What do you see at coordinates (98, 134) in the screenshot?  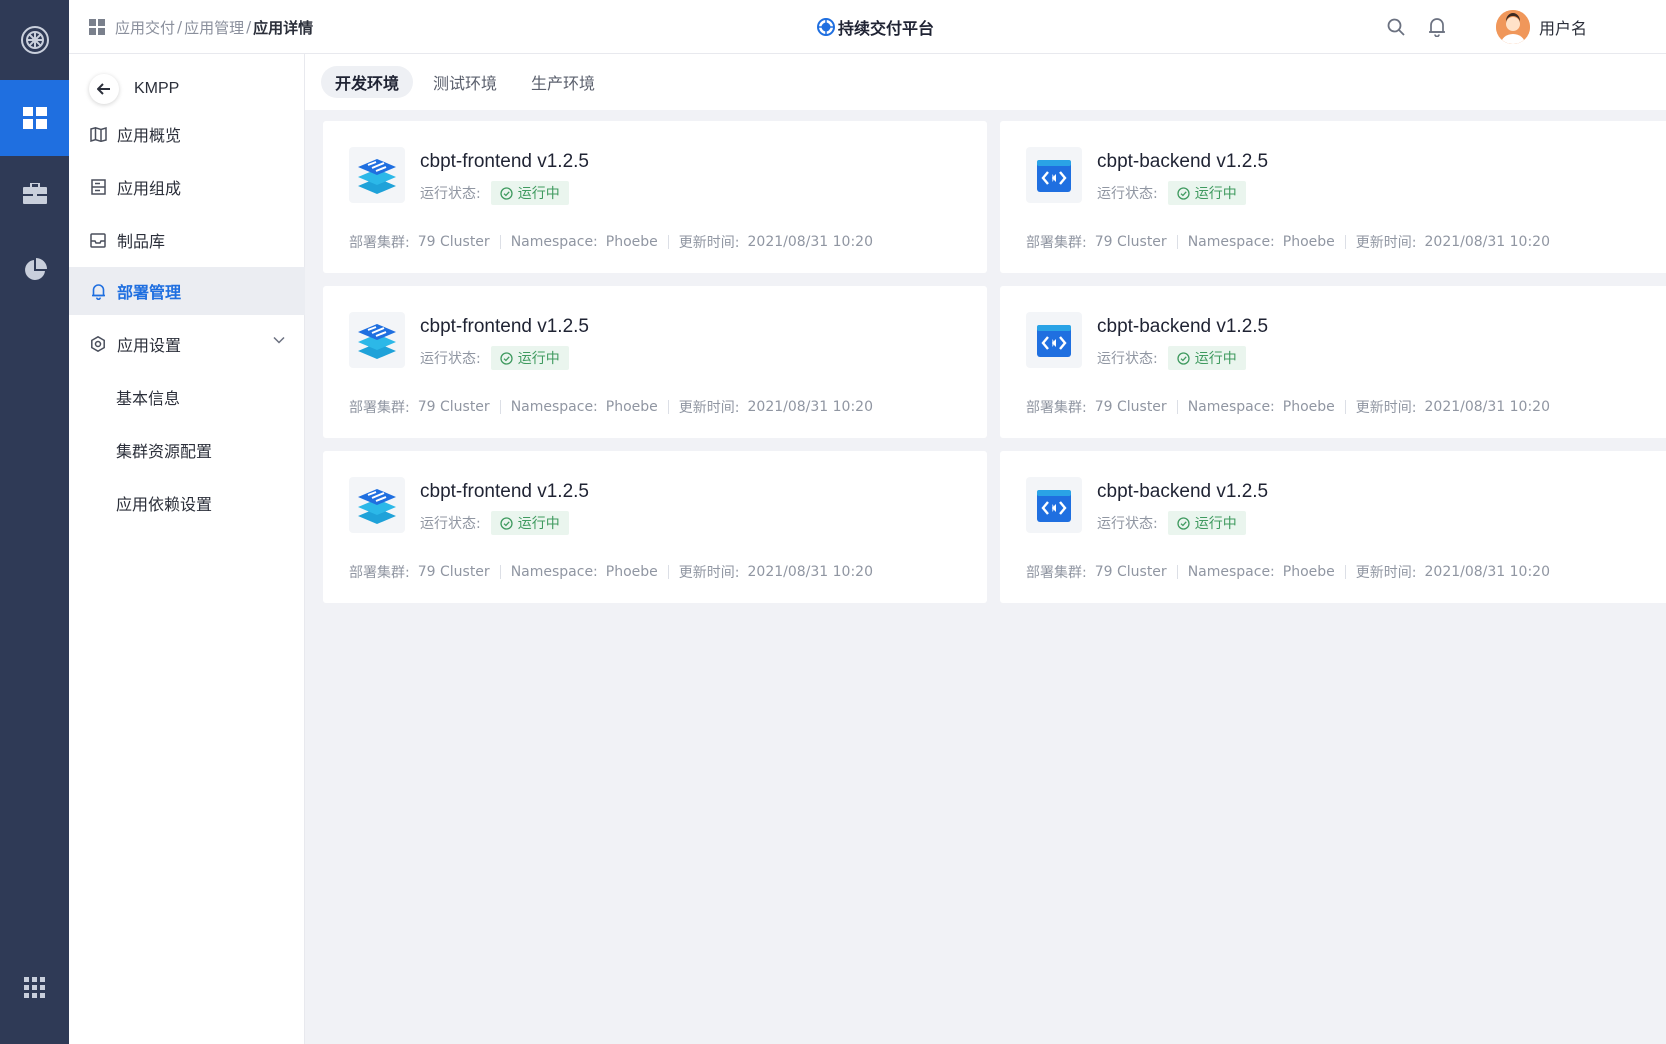 I see `map-icon` at bounding box center [98, 134].